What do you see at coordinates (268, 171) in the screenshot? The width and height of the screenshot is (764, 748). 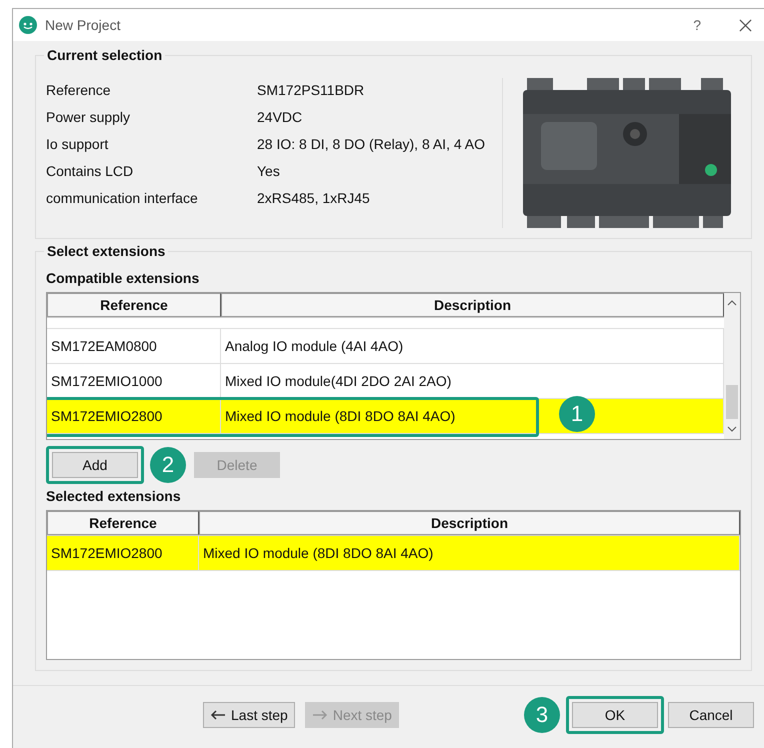 I see `field-value: Yes` at bounding box center [268, 171].